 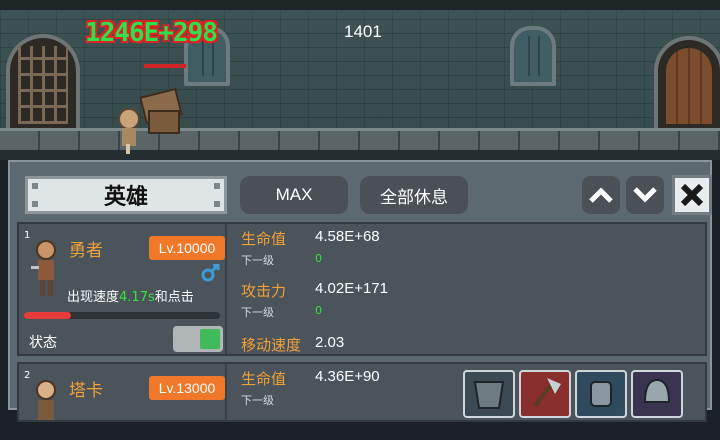 What do you see at coordinates (318, 310) in the screenshot?
I see `attack-next-value: 0` at bounding box center [318, 310].